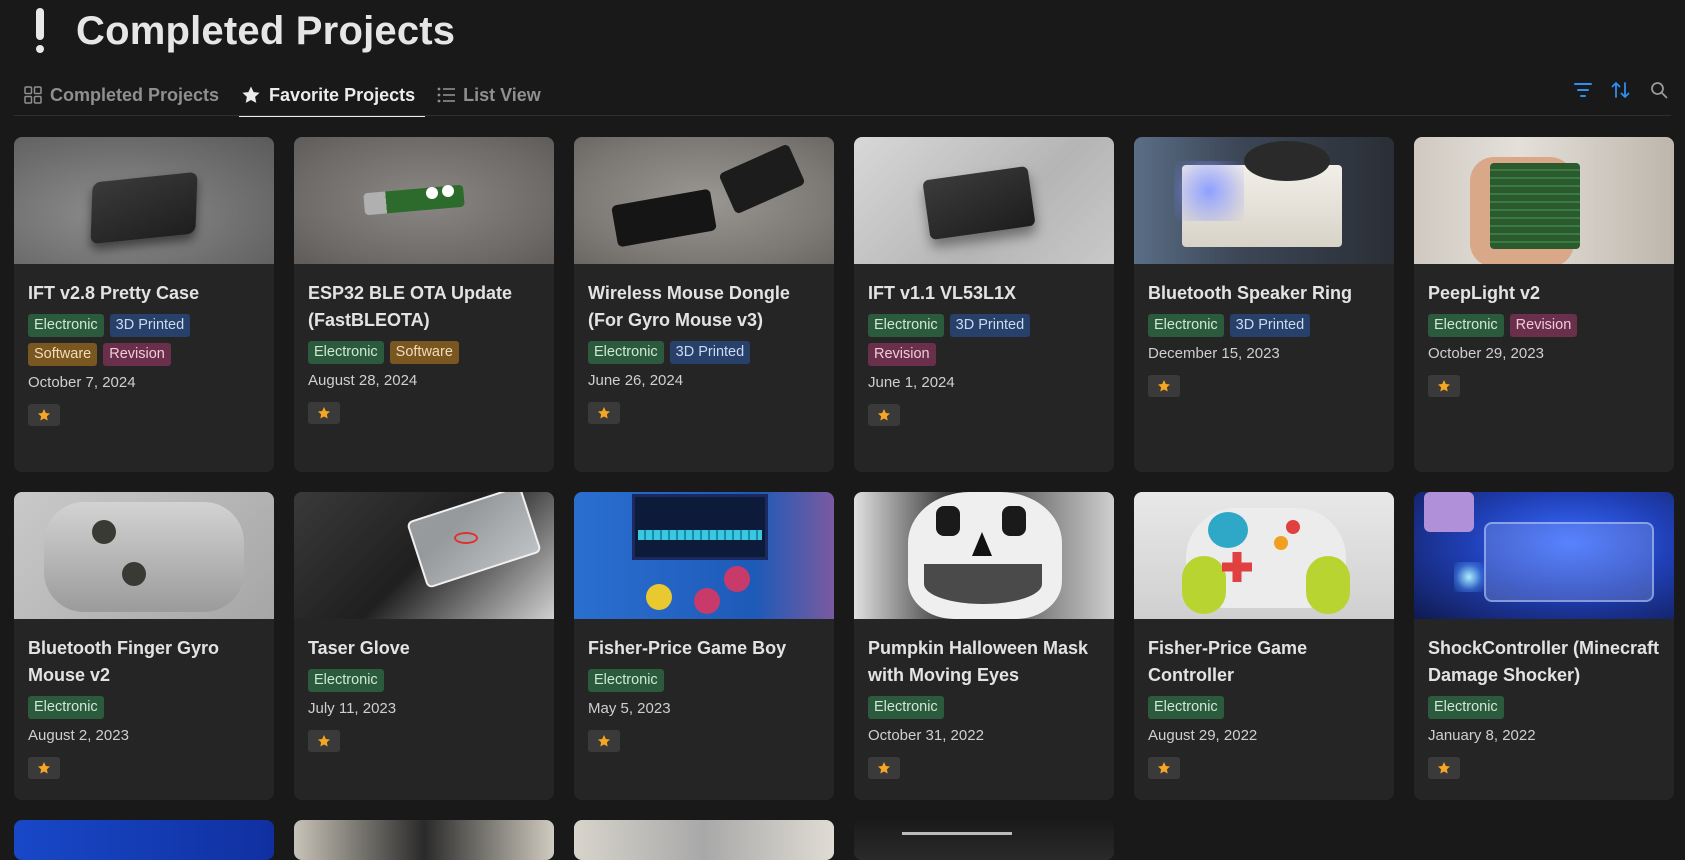 This screenshot has width=1685, height=860. I want to click on card-title: Bluetooth Speaker Ring, so click(1250, 293).